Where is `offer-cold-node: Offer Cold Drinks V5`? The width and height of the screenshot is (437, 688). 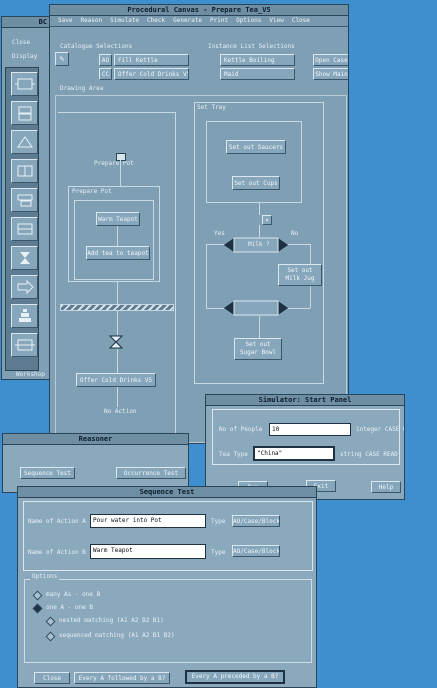 offer-cold-node: Offer Cold Drinks V5 is located at coordinates (116, 380).